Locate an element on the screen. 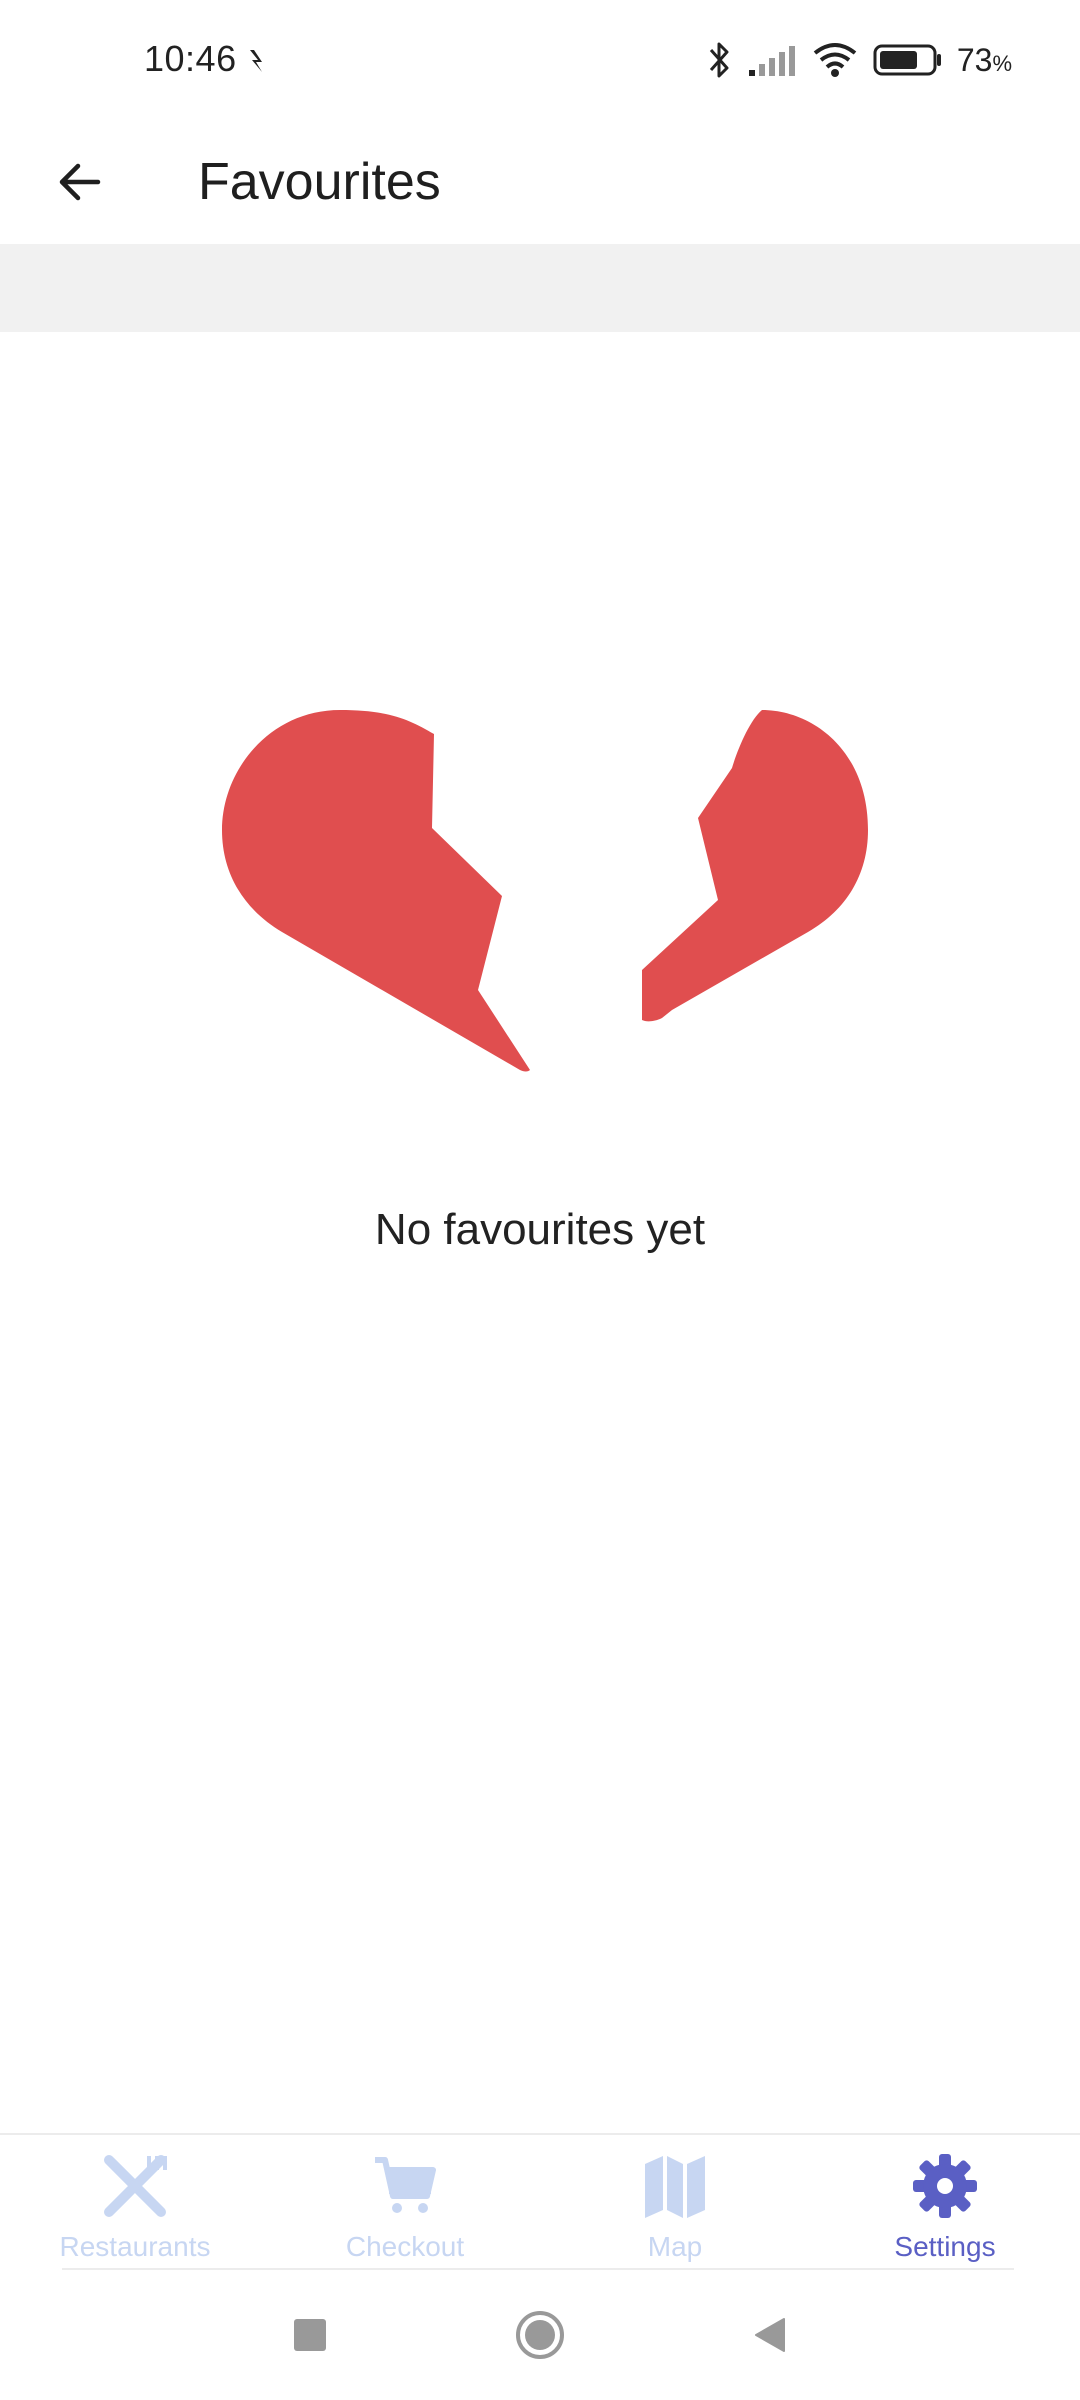 The image size is (1080, 2400). square-icon is located at coordinates (310, 2335).